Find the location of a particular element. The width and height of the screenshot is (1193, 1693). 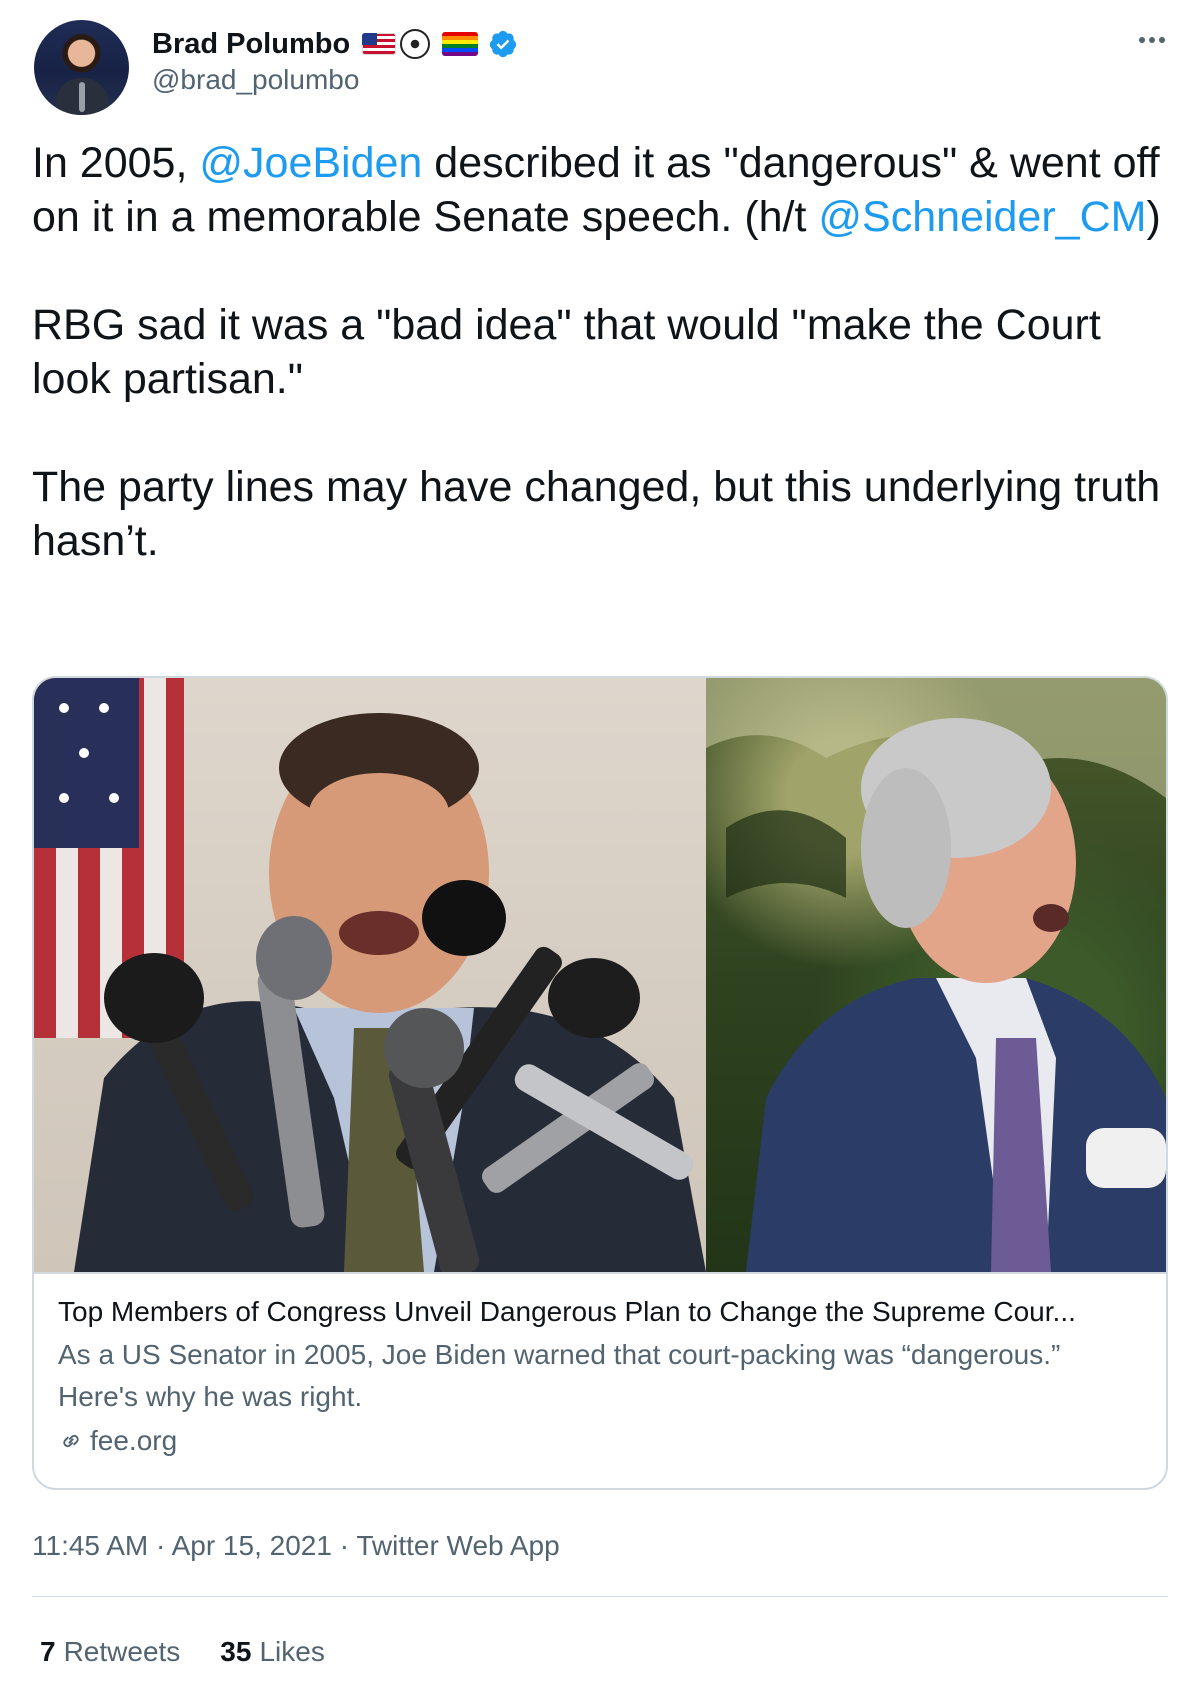

us-flag-emoji is located at coordinates (379, 44).